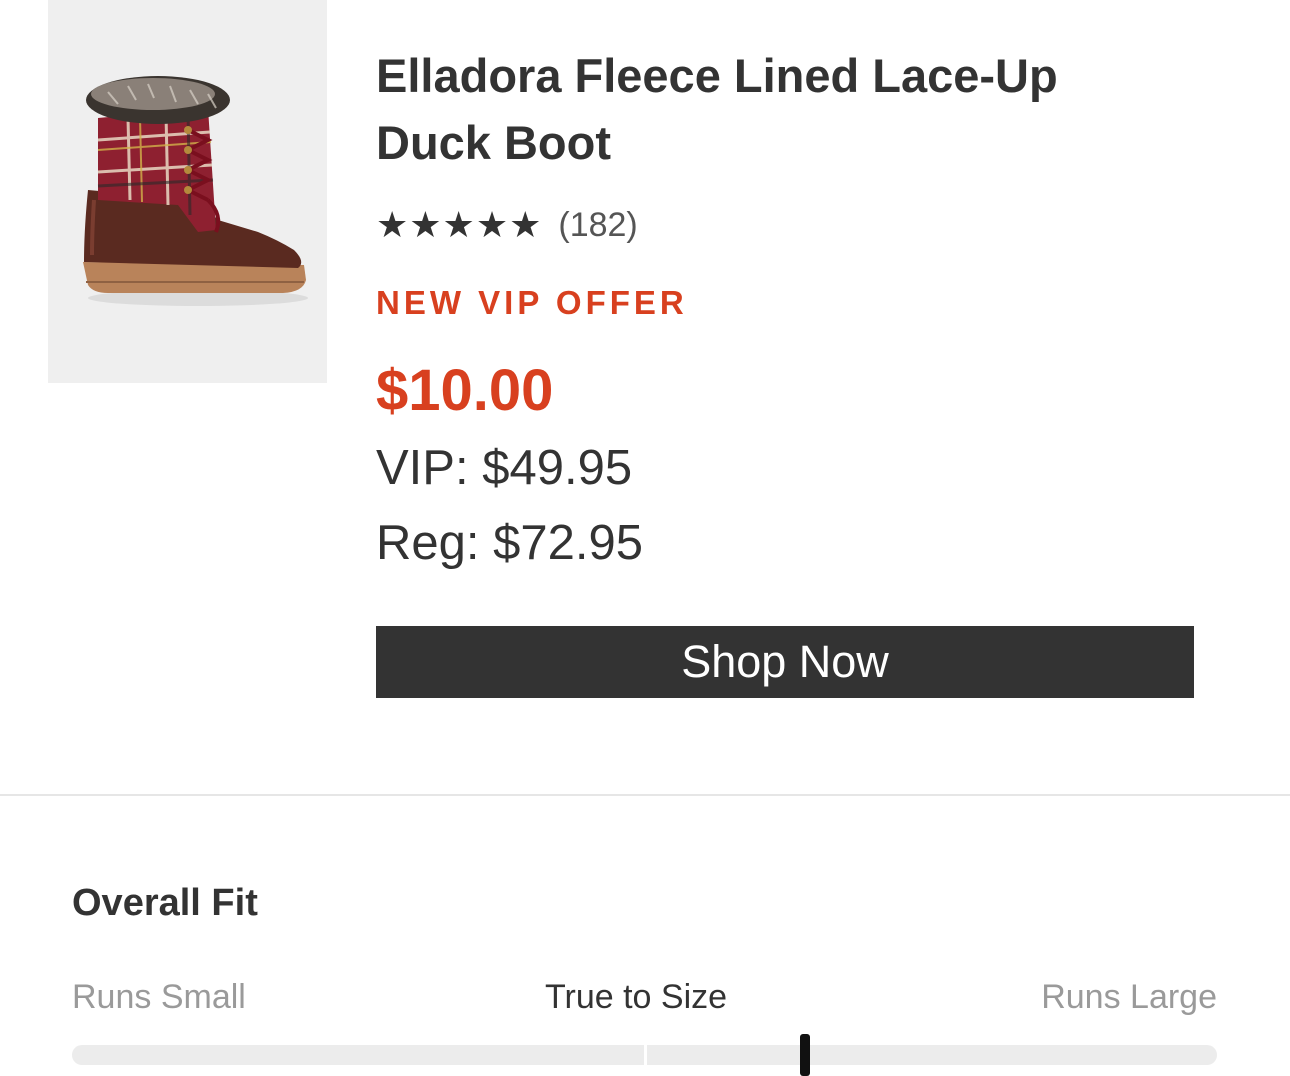  Describe the element at coordinates (165, 903) in the screenshot. I see `overall-fit-heading: Overall Fit` at that location.